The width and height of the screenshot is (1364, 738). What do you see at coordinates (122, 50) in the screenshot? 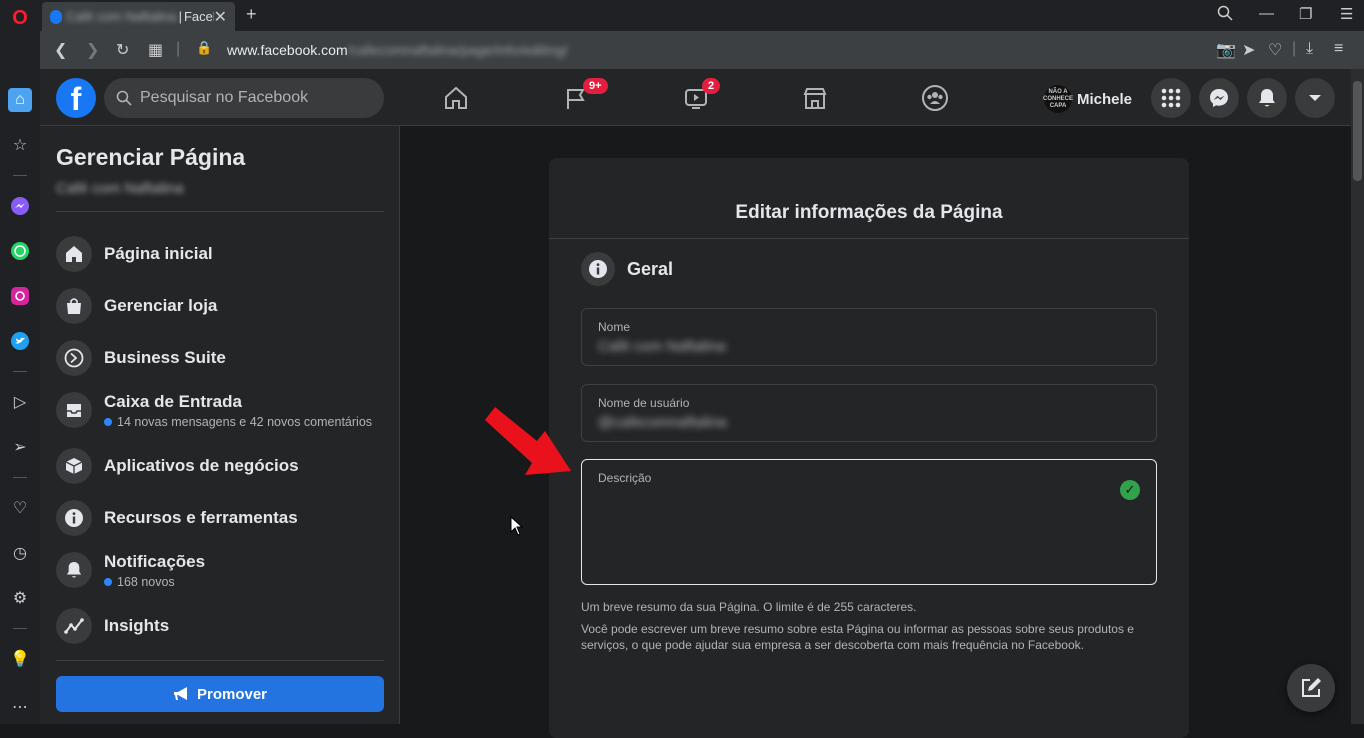
I see `reload-icon: ↻` at bounding box center [122, 50].